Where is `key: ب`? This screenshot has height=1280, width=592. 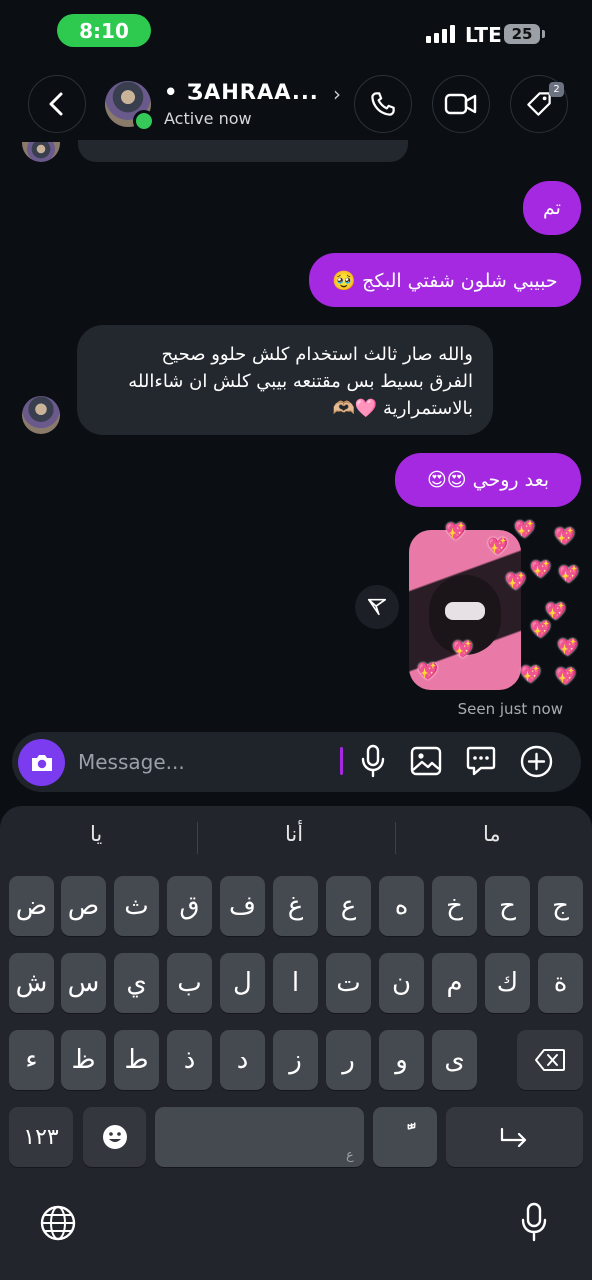
key: ب is located at coordinates (189, 983).